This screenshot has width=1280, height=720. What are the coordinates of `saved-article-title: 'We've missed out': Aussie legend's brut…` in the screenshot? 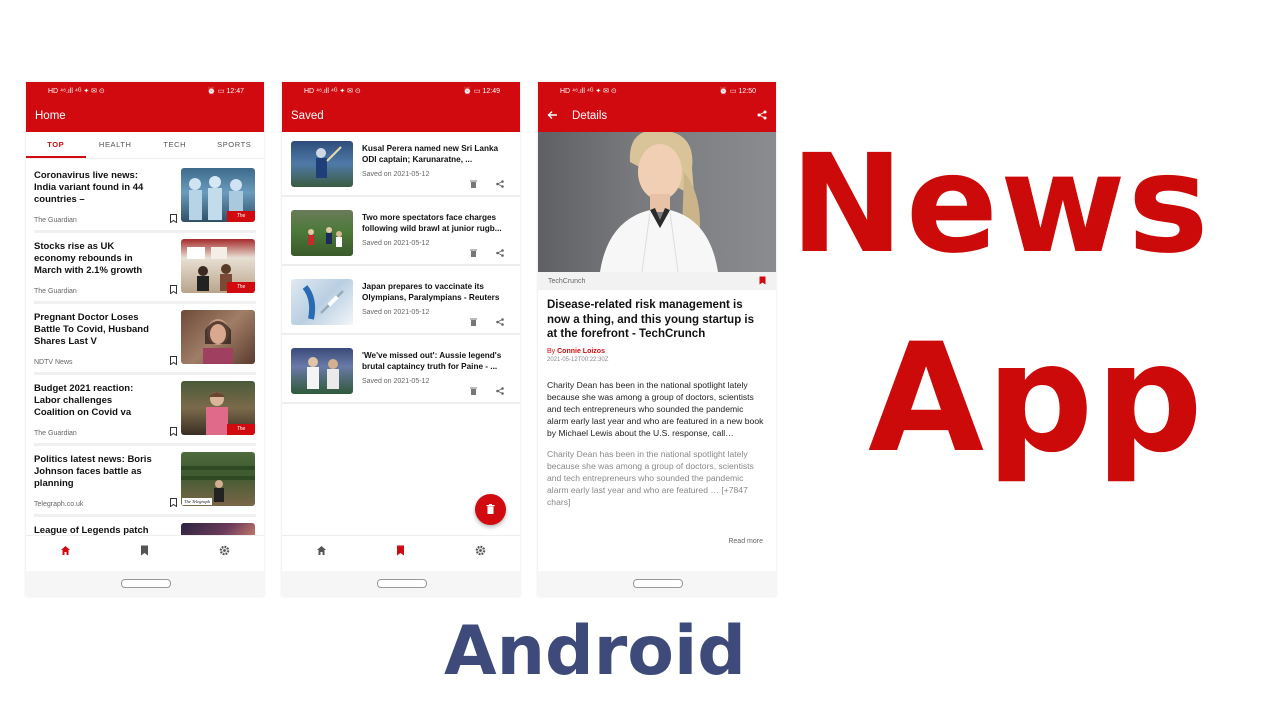 It's located at (432, 361).